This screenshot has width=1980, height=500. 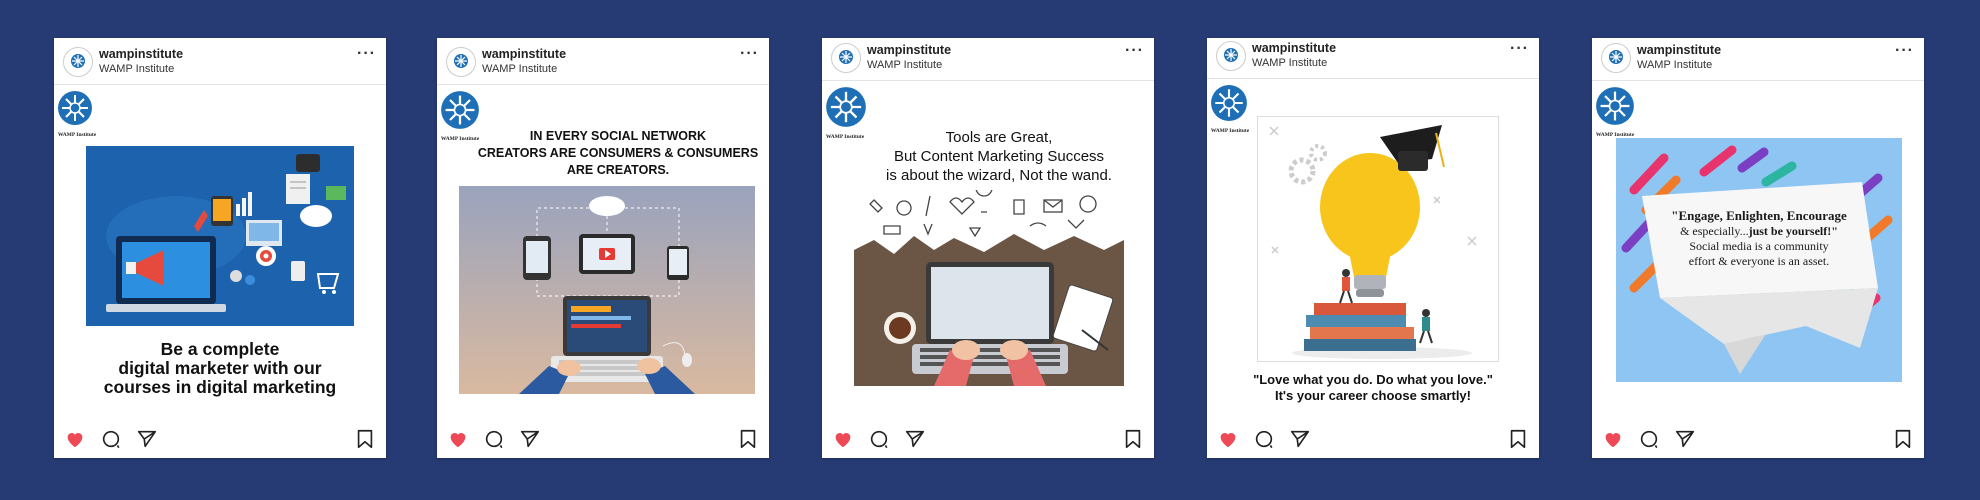 I want to click on quote-line-2: & especially...just be yourself!", so click(x=1759, y=231).